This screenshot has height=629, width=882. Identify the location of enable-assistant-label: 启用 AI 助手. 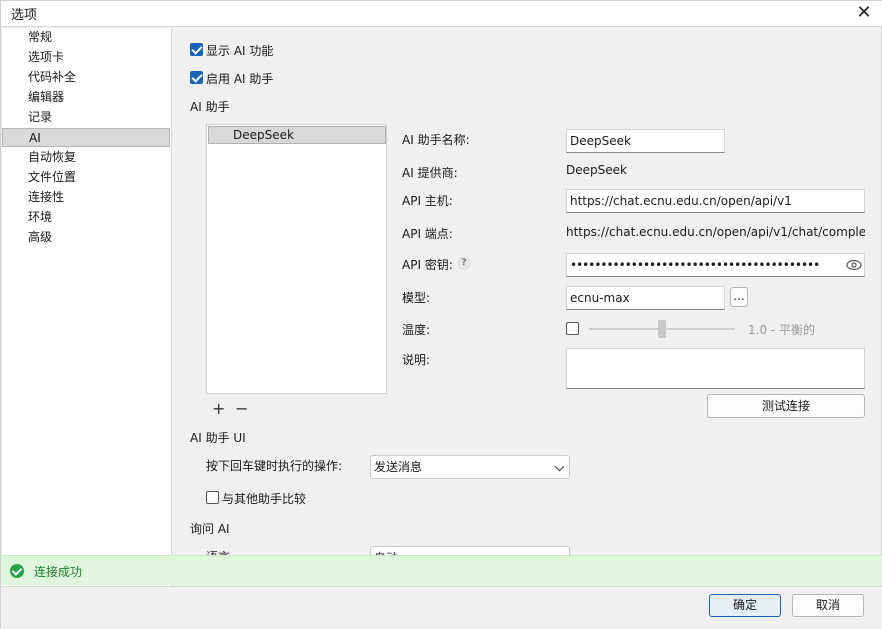
(240, 79).